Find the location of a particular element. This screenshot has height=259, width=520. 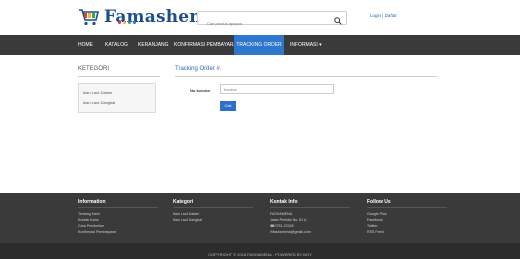

brand-dots-decoration is located at coordinates (127, 22).